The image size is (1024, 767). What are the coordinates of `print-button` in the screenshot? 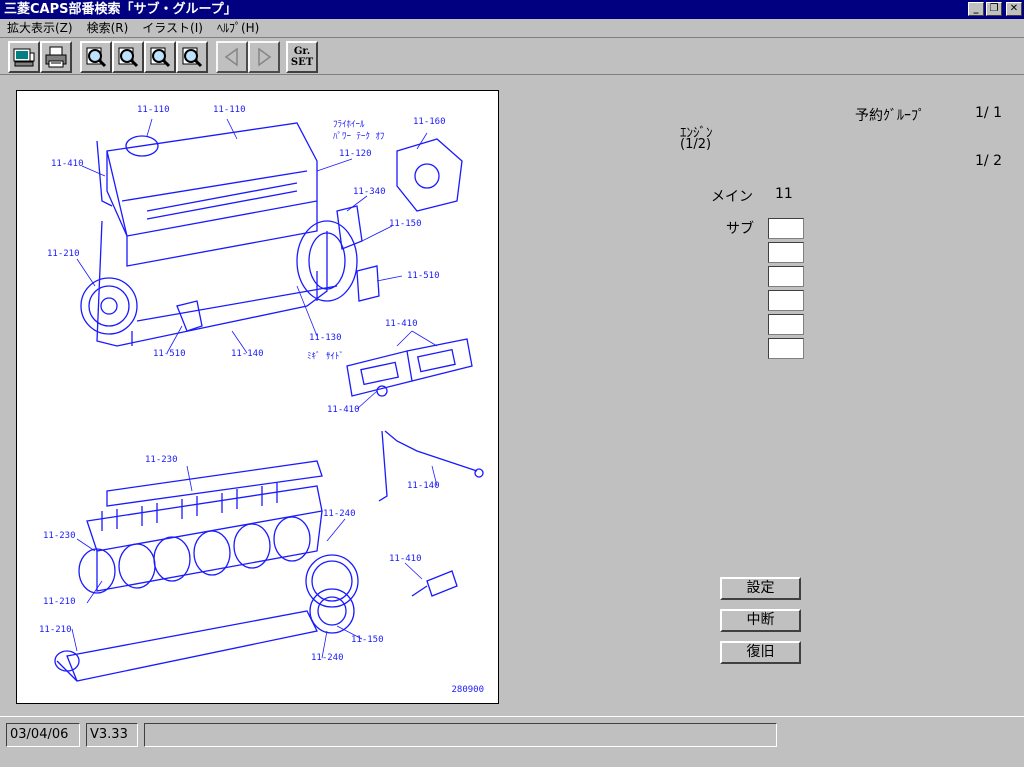 It's located at (56, 57).